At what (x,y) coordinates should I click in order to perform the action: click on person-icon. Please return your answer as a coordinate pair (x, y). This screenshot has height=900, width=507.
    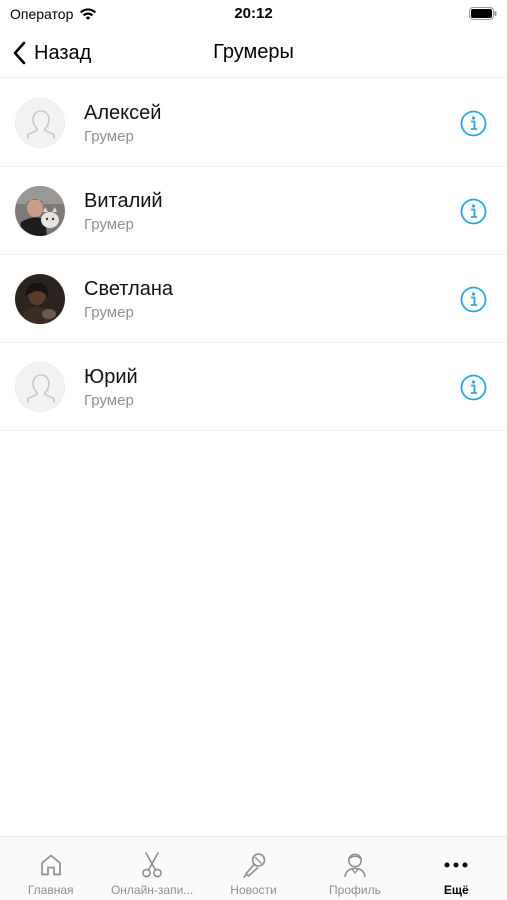
    Looking at the image, I should click on (355, 865).